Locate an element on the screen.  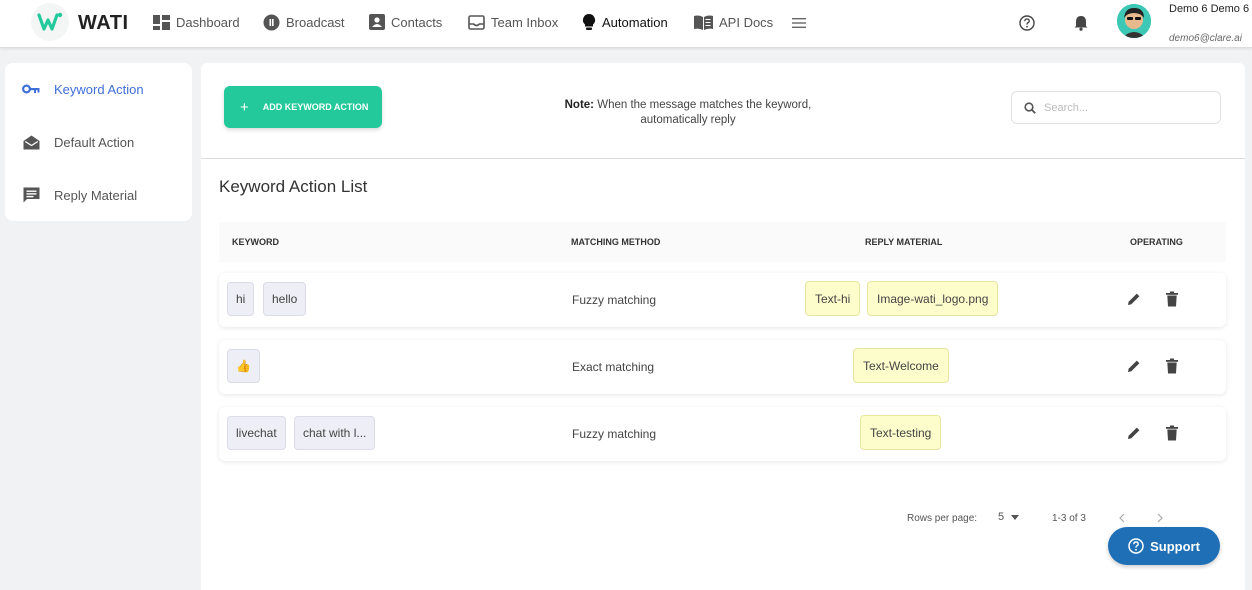
contacts-icon is located at coordinates (377, 22).